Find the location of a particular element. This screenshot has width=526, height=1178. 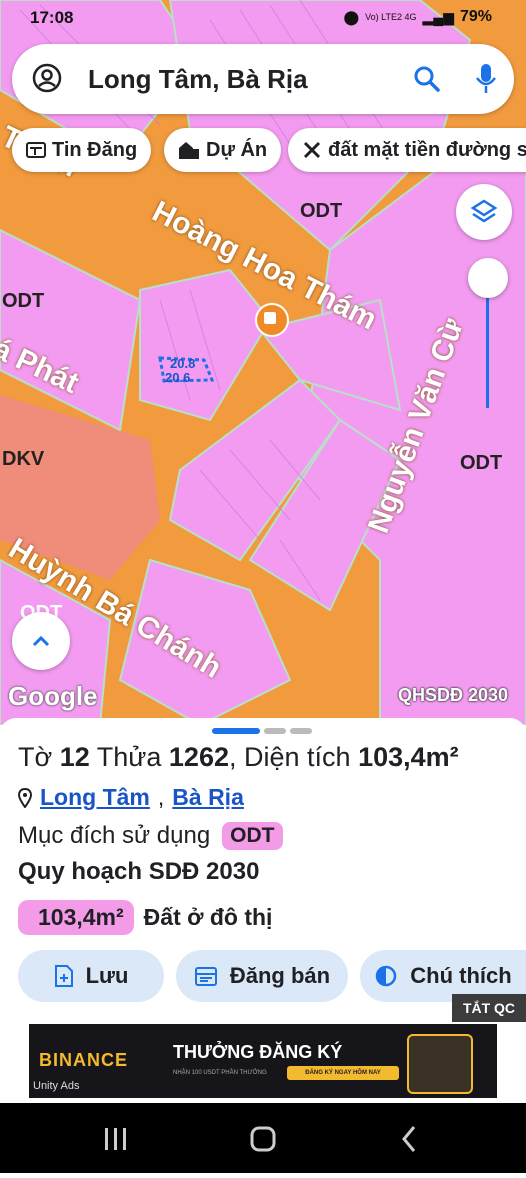

plan-area-desc: Đất ở đô thị is located at coordinates (208, 917).